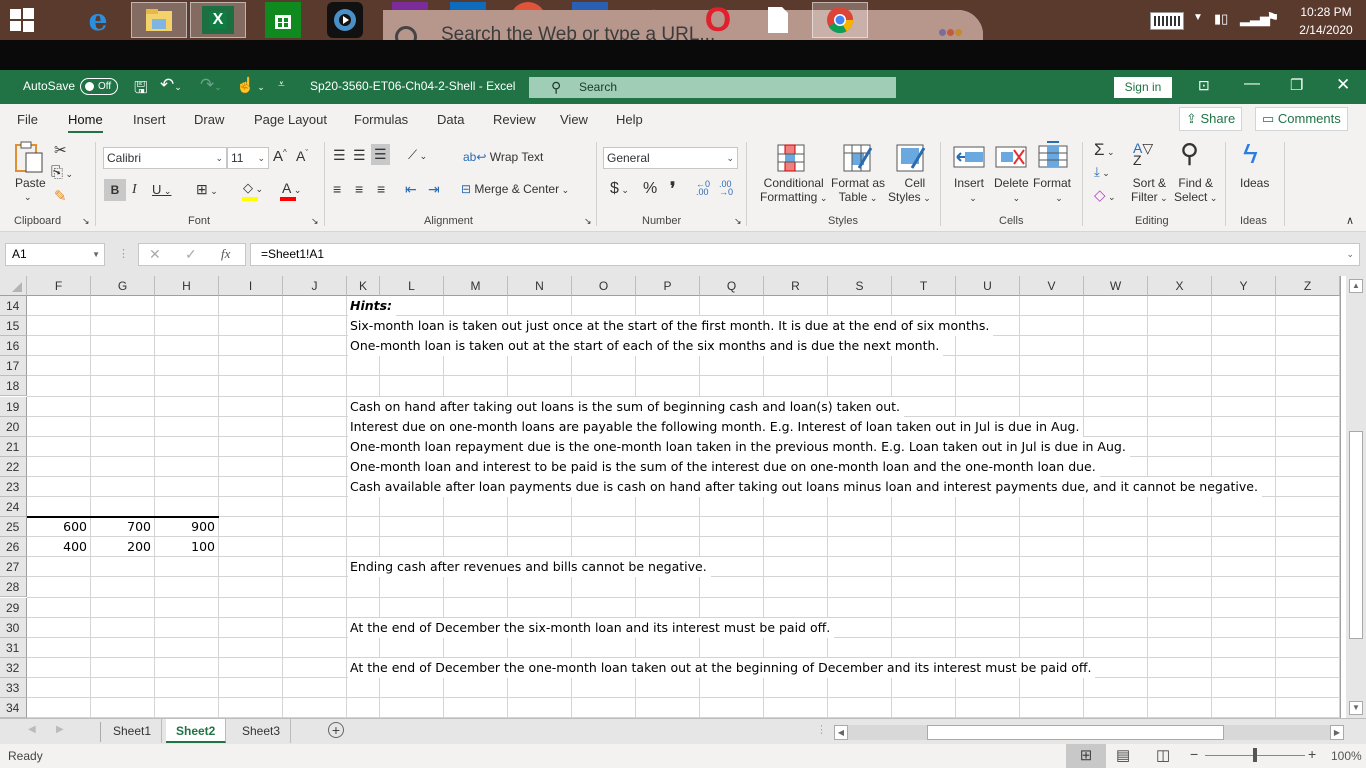  Describe the element at coordinates (339, 155) in the screenshot. I see `top-align-button: ☰` at that location.